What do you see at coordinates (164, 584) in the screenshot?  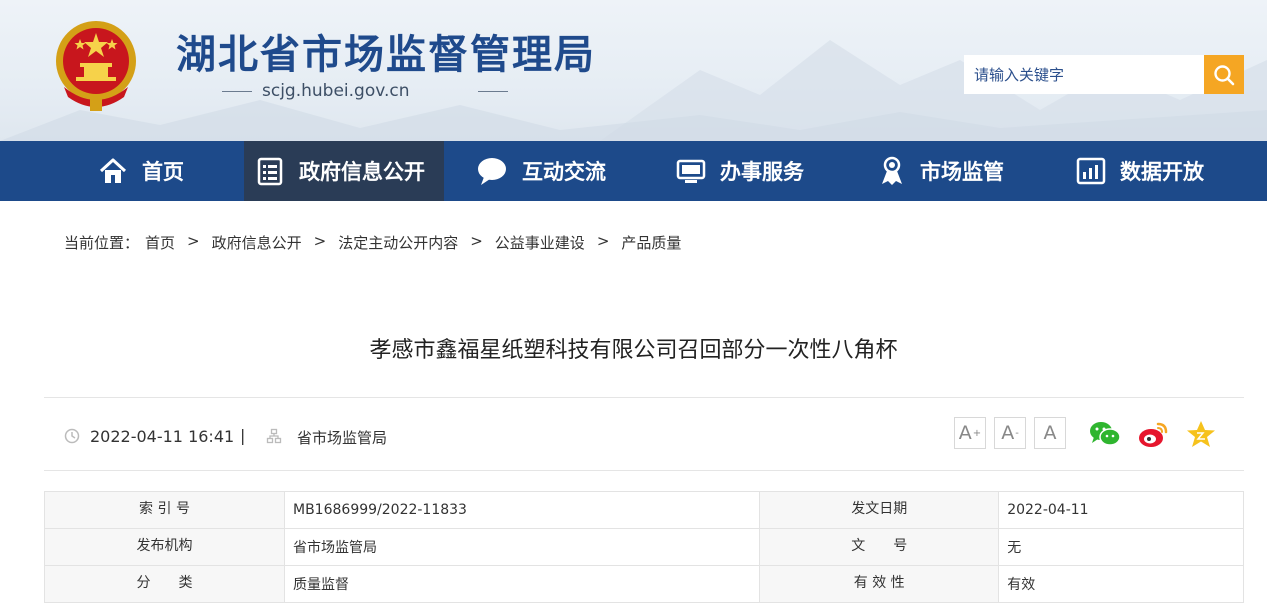 I see `category-label: 分 类` at bounding box center [164, 584].